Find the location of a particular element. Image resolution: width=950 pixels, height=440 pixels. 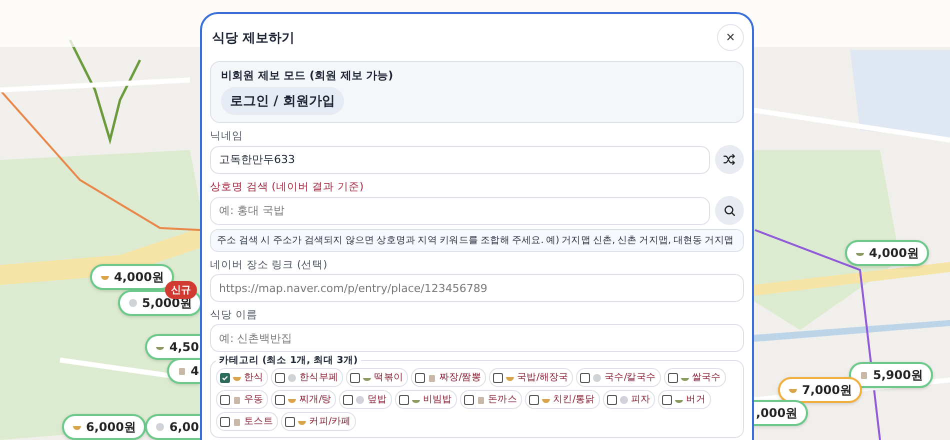

link-field: https://map.naver.com/p/entry/place/123456789 is located at coordinates (477, 288).